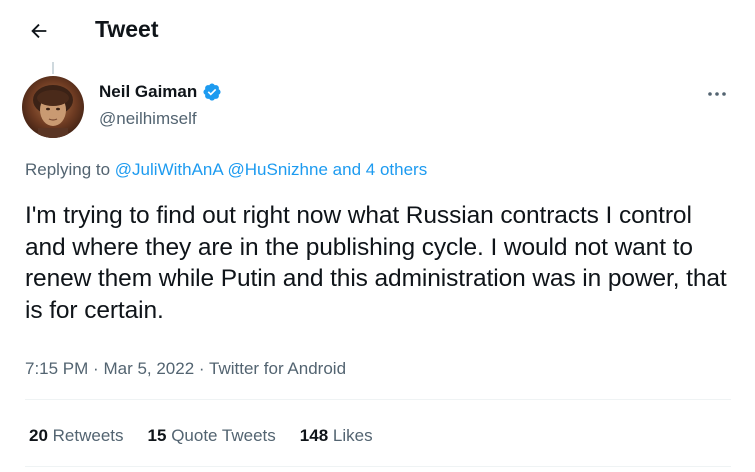  Describe the element at coordinates (277, 368) in the screenshot. I see `tweet-source-link: Twitter for Android` at that location.